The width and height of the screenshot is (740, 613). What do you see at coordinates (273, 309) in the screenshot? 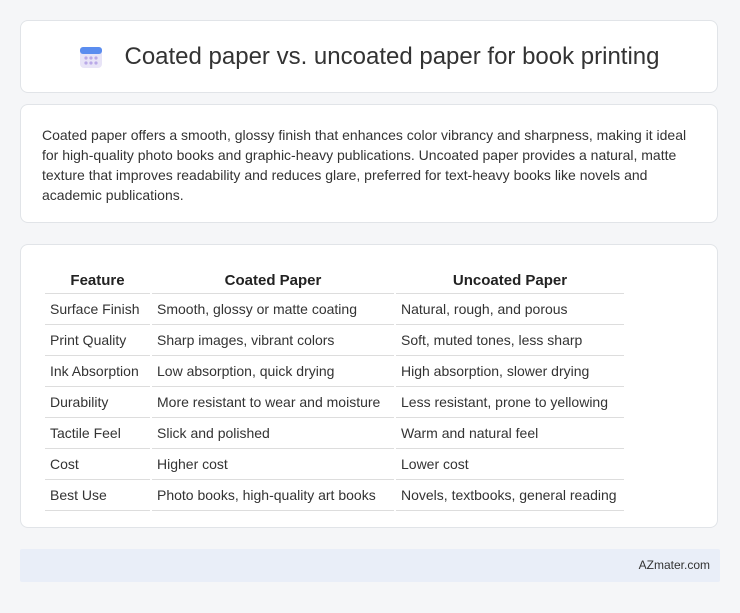
I see `coated-cell: Smooth, glossy or matte coating` at bounding box center [273, 309].